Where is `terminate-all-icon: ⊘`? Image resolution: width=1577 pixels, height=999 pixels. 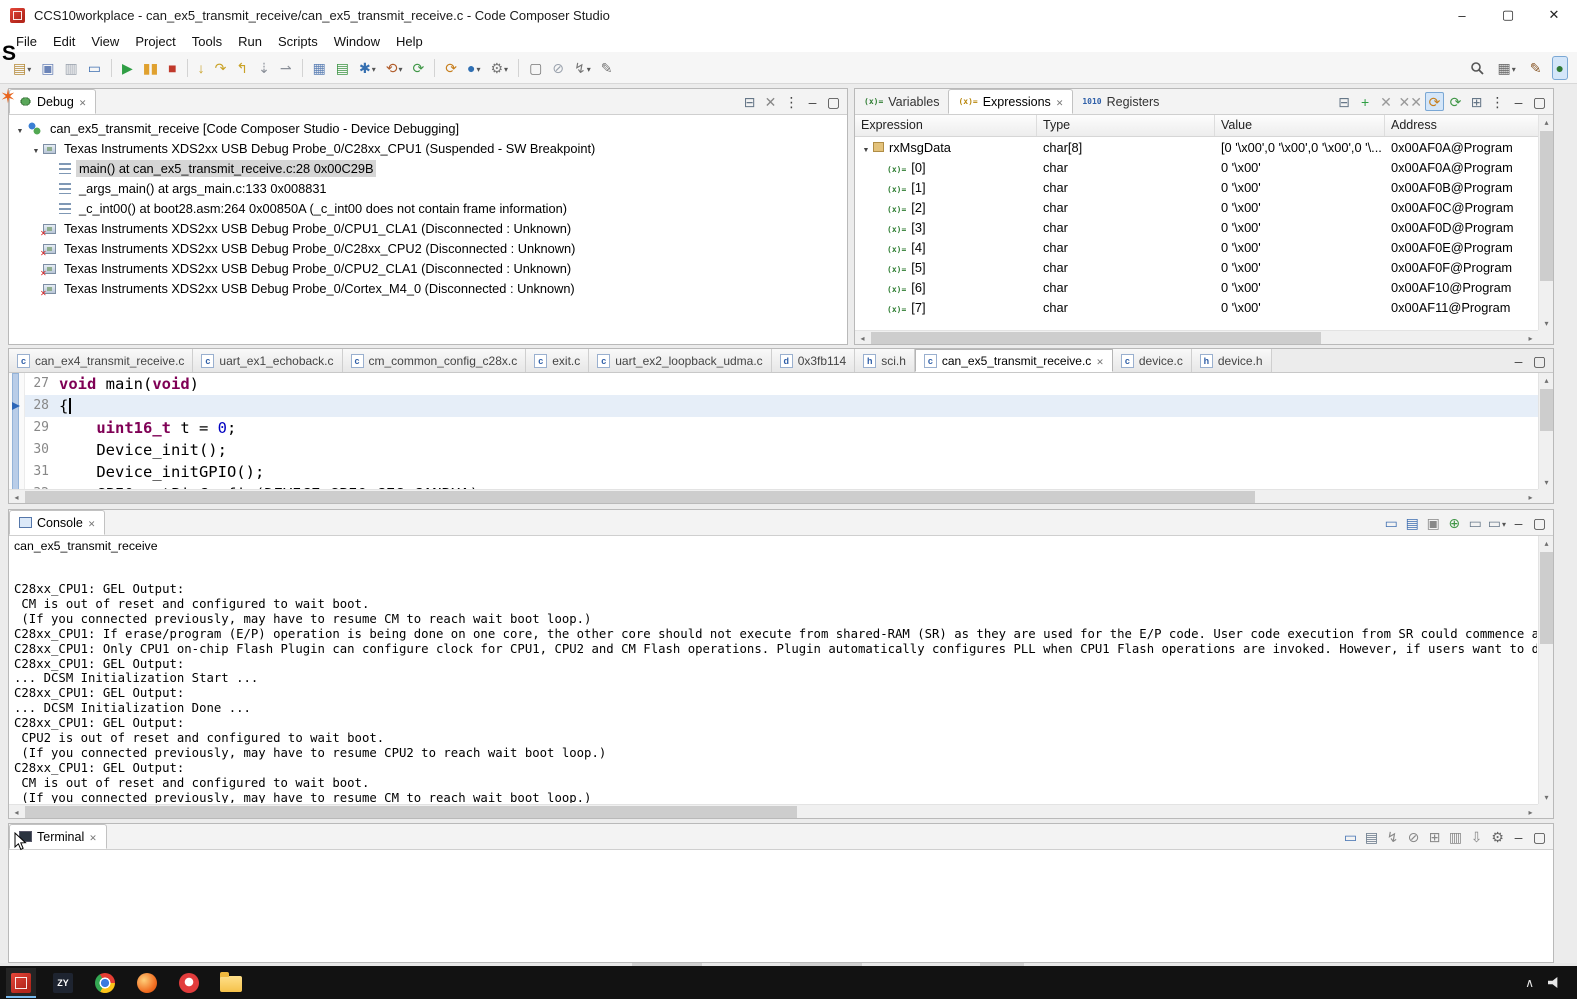
terminate-all-icon: ⊘ is located at coordinates (558, 68).